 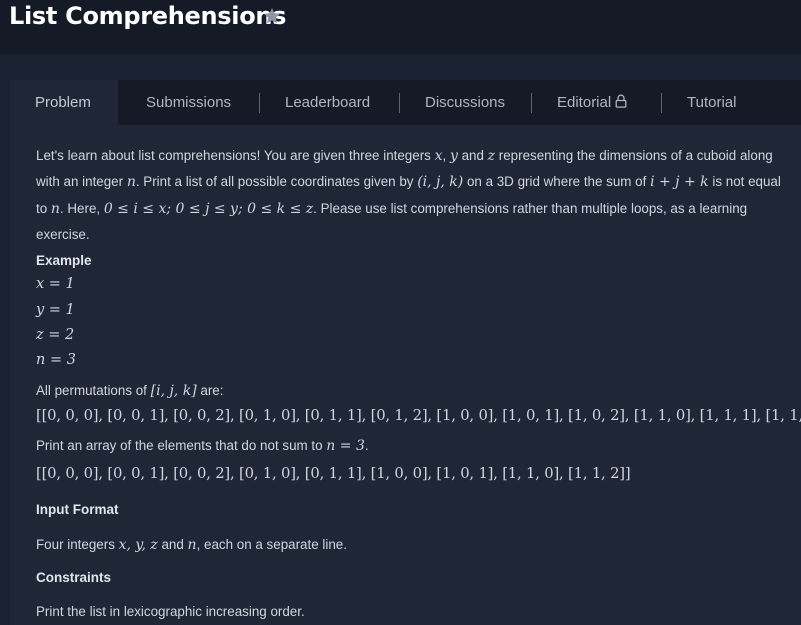 What do you see at coordinates (55, 310) in the screenshot?
I see `example-var-y: y = 1` at bounding box center [55, 310].